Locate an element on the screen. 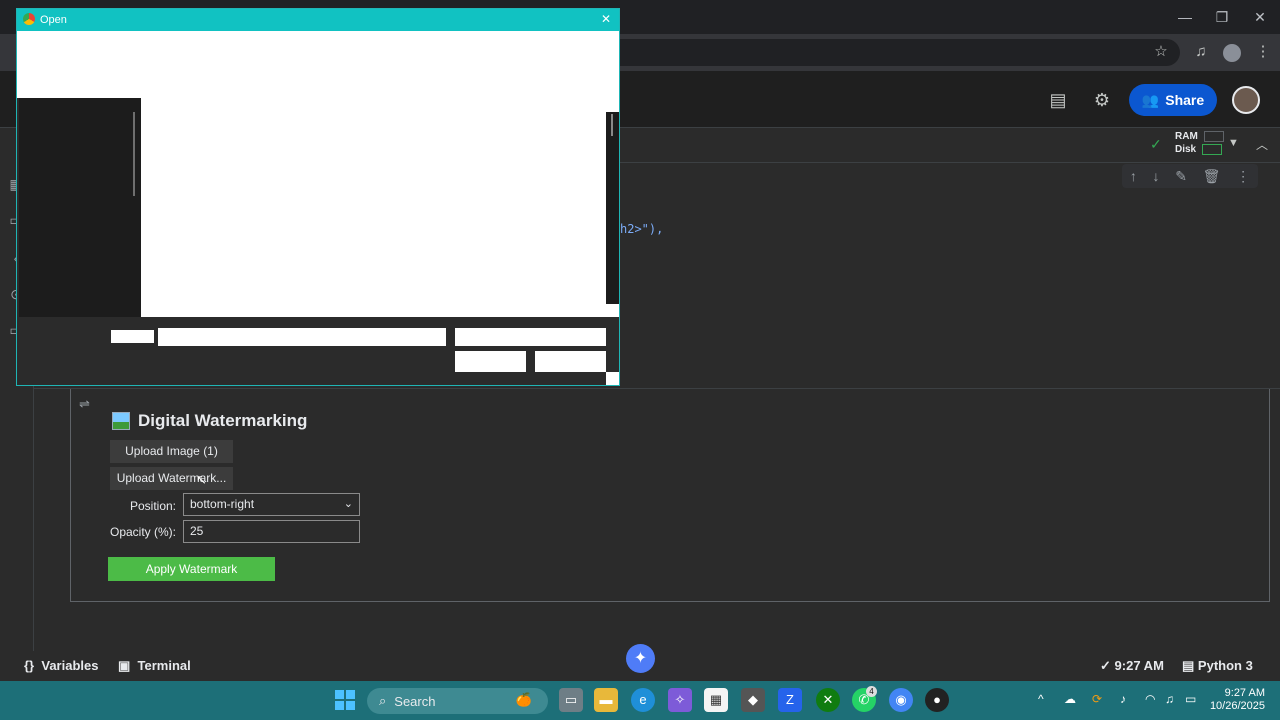 This screenshot has height=720, width=1280. edit-icon: ✎ is located at coordinates (1181, 176).